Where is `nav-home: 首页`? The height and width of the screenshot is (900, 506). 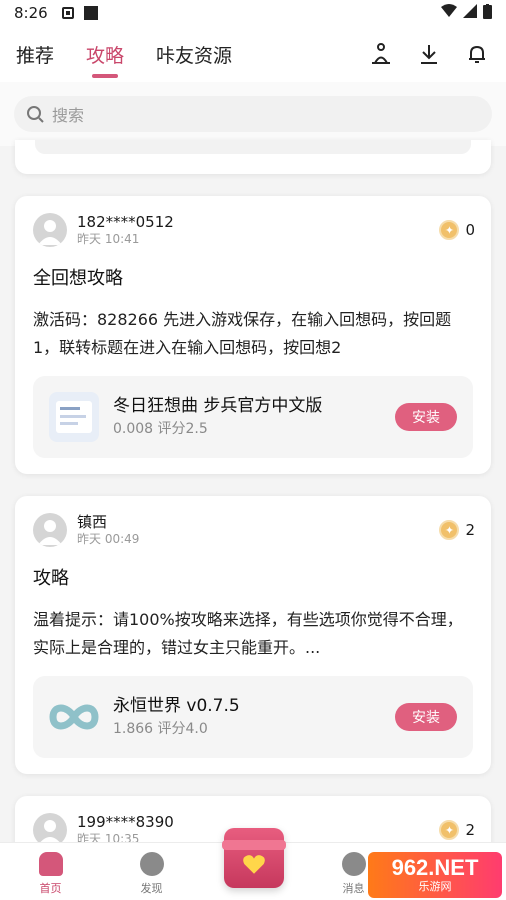 nav-home: 首页 is located at coordinates (50, 874).